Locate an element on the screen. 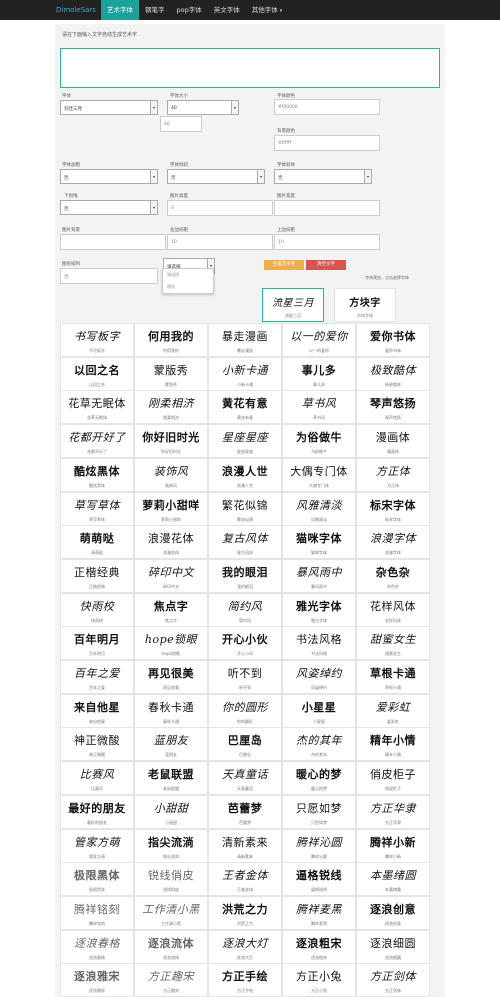  font-option-card: 方正剑体 方正剑体 is located at coordinates (393, 980).